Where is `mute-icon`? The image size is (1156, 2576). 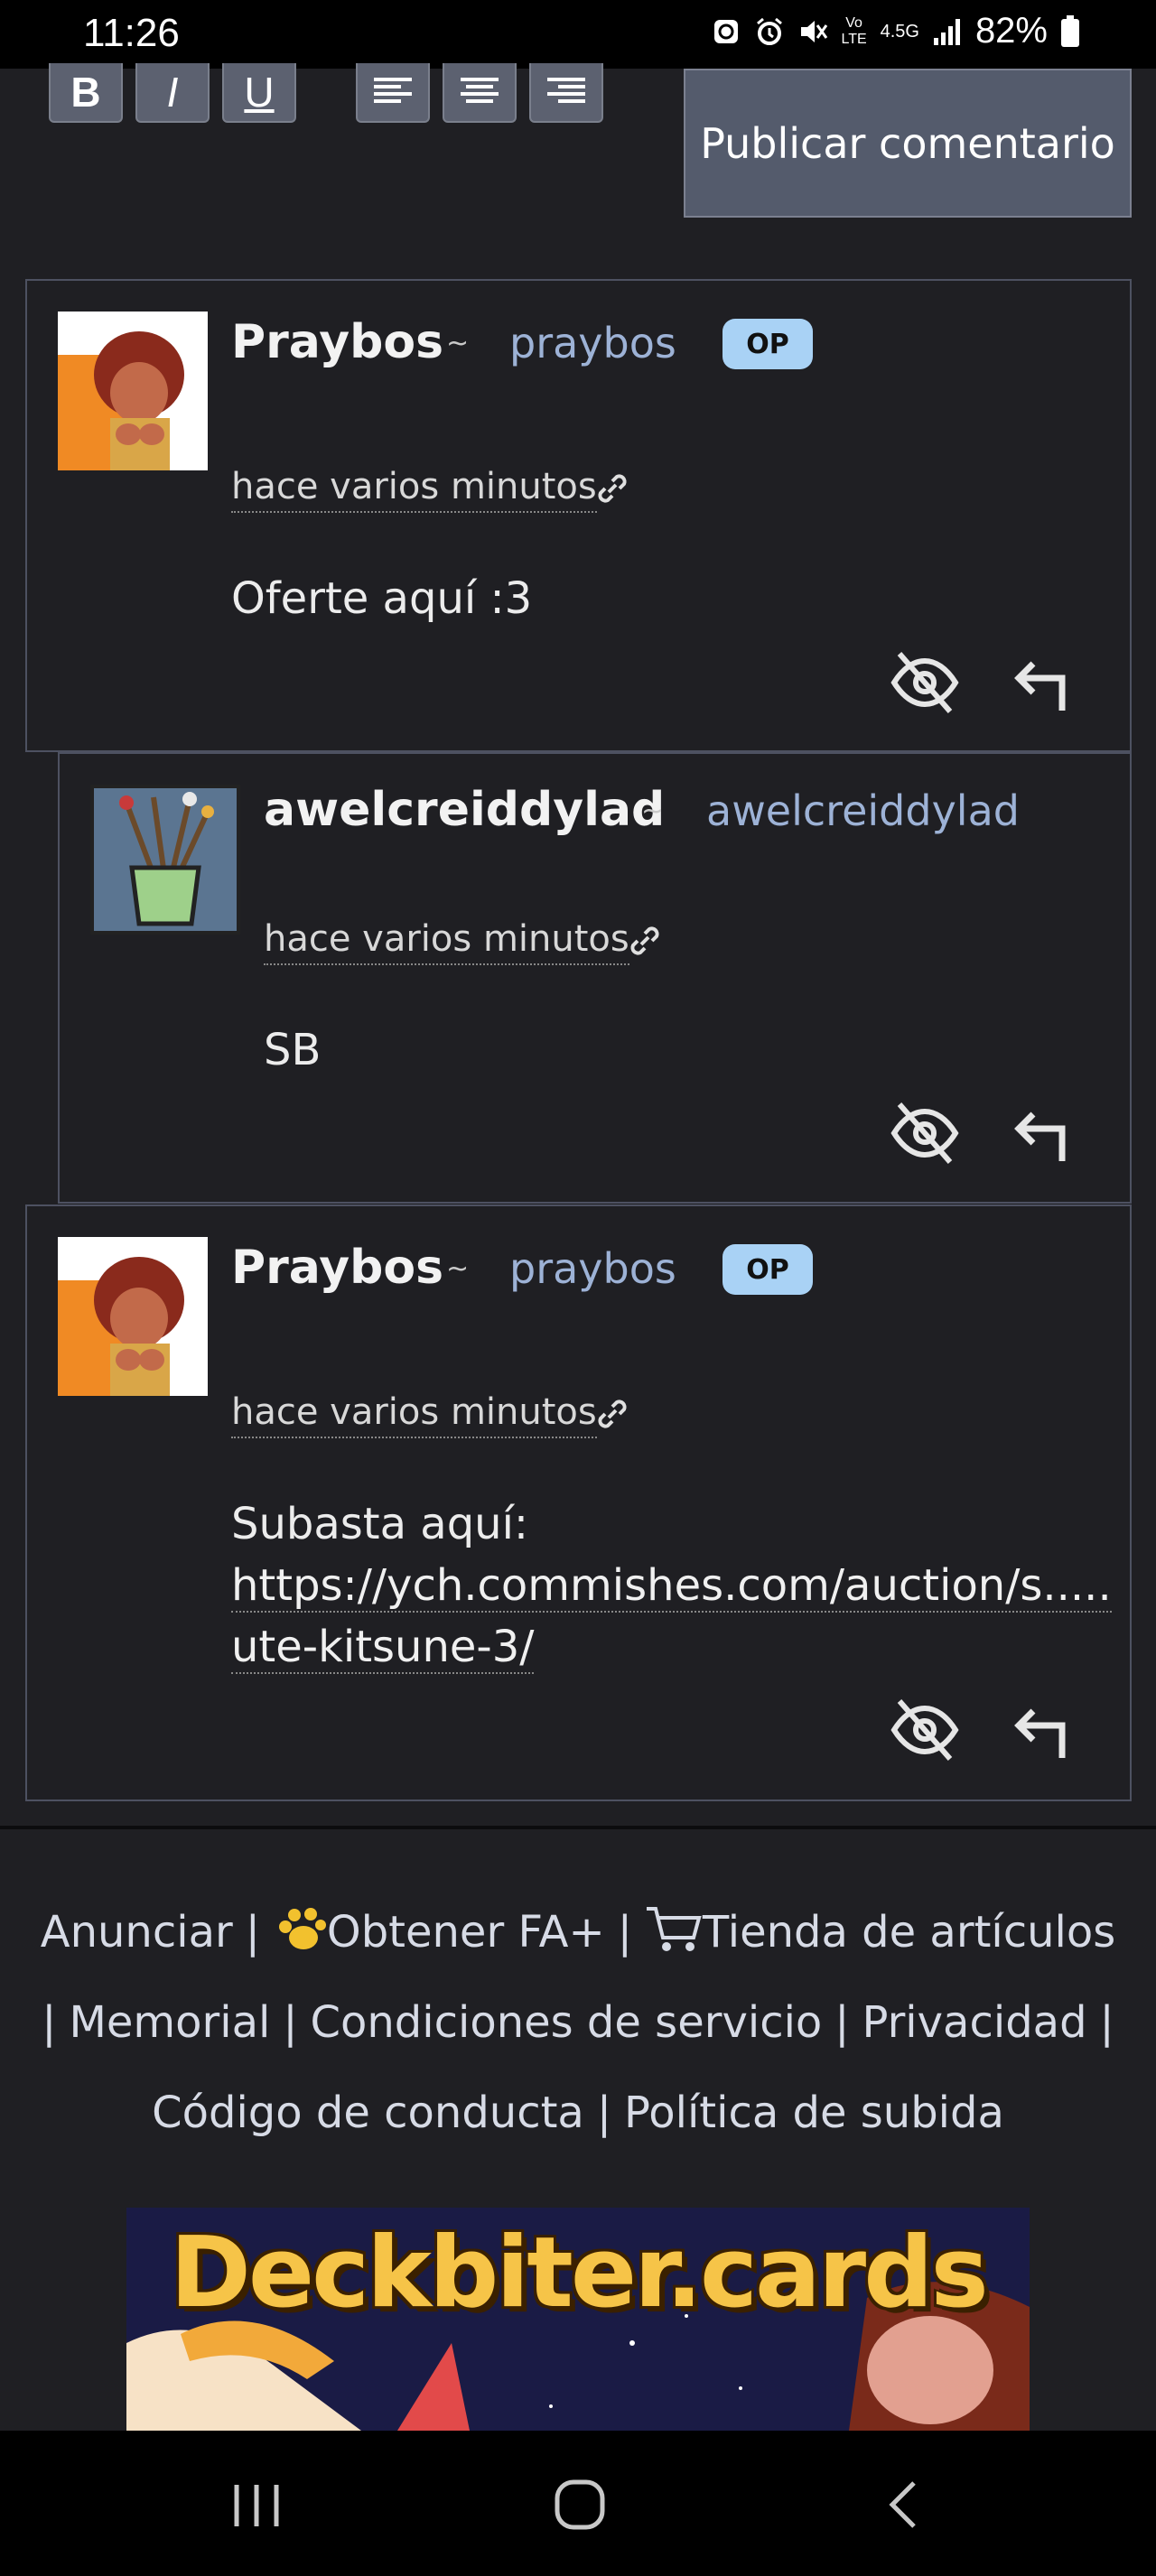 mute-icon is located at coordinates (813, 31).